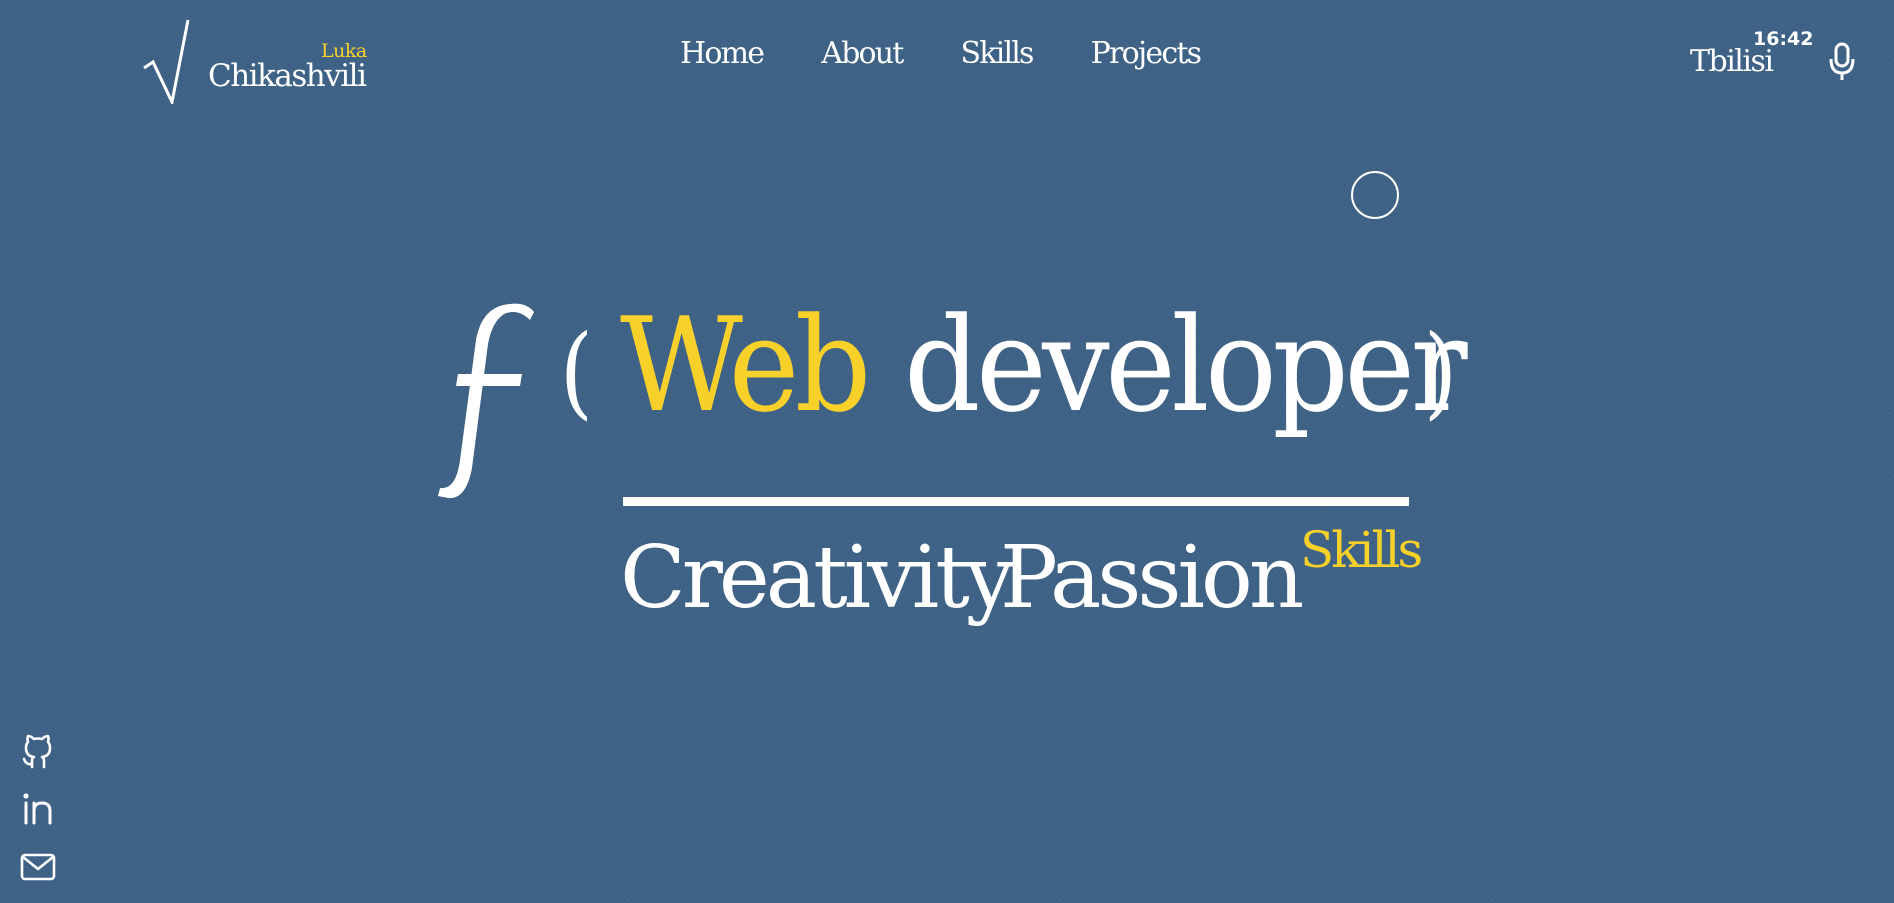  What do you see at coordinates (482, 399) in the screenshot?
I see `function-f-symbol: f` at bounding box center [482, 399].